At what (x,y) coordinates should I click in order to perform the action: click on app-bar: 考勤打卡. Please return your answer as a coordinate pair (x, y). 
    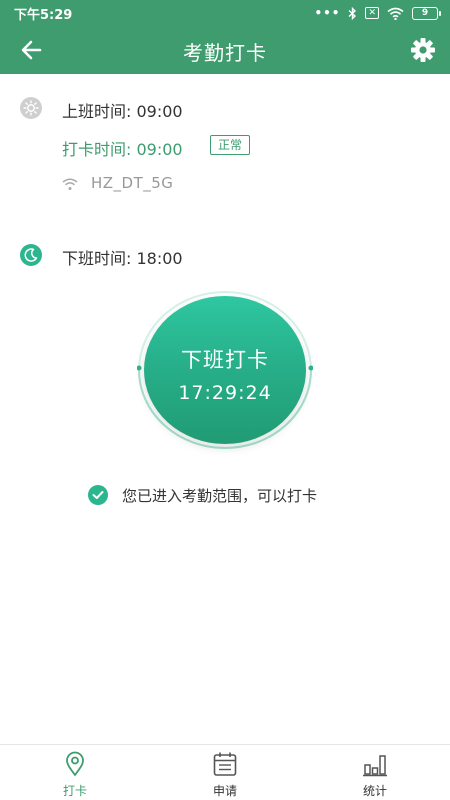
    Looking at the image, I should click on (225, 50).